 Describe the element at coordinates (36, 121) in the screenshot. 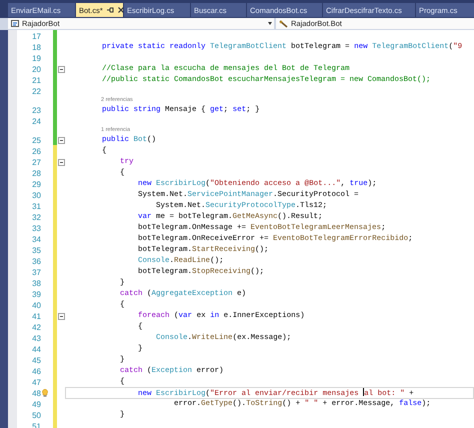

I see `line-number: 24` at that location.